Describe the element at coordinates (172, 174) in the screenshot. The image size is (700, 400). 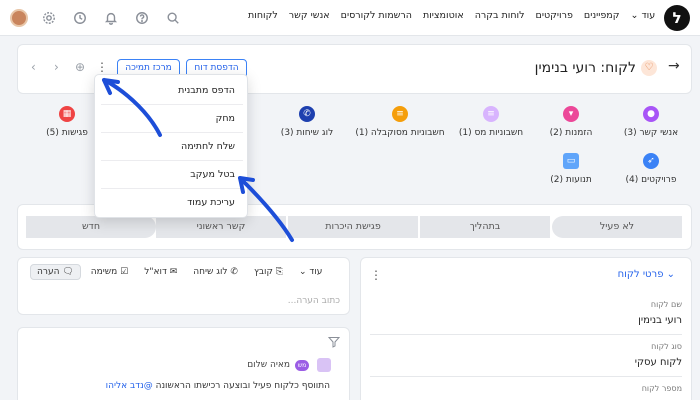
I see `menu-unfollow: בטל מעקב` at that location.